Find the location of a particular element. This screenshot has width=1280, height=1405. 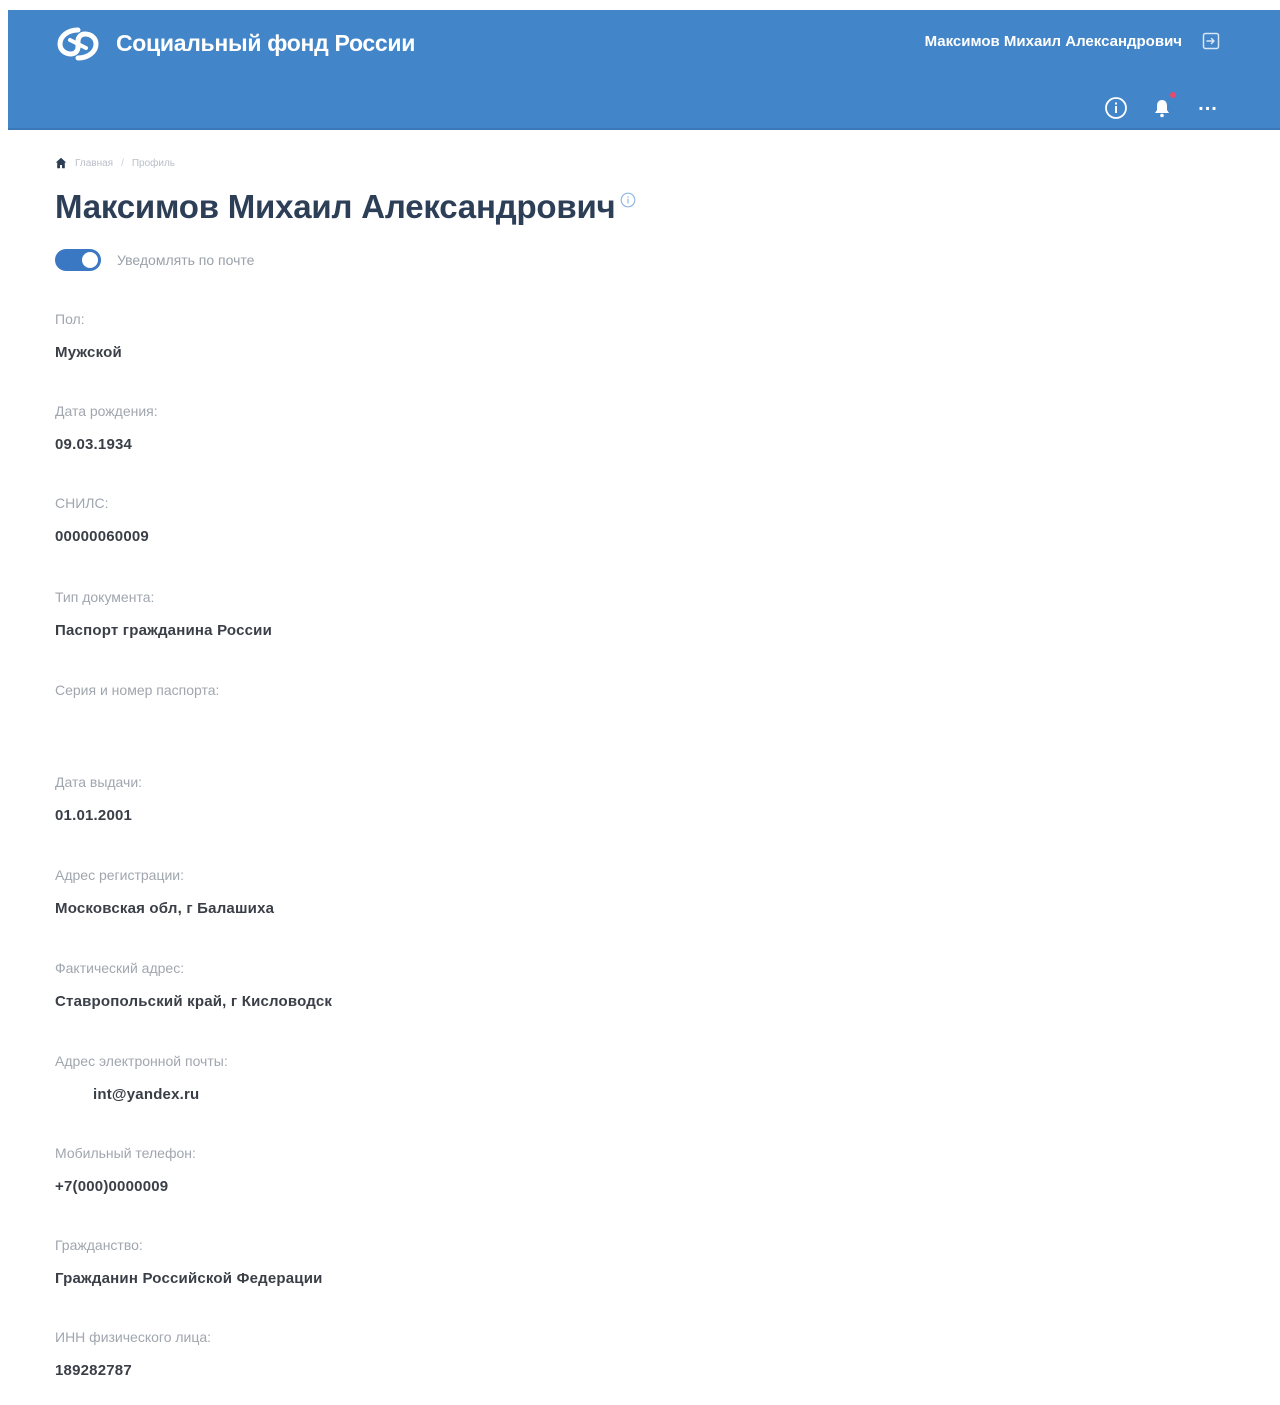

info-button is located at coordinates (1116, 108).